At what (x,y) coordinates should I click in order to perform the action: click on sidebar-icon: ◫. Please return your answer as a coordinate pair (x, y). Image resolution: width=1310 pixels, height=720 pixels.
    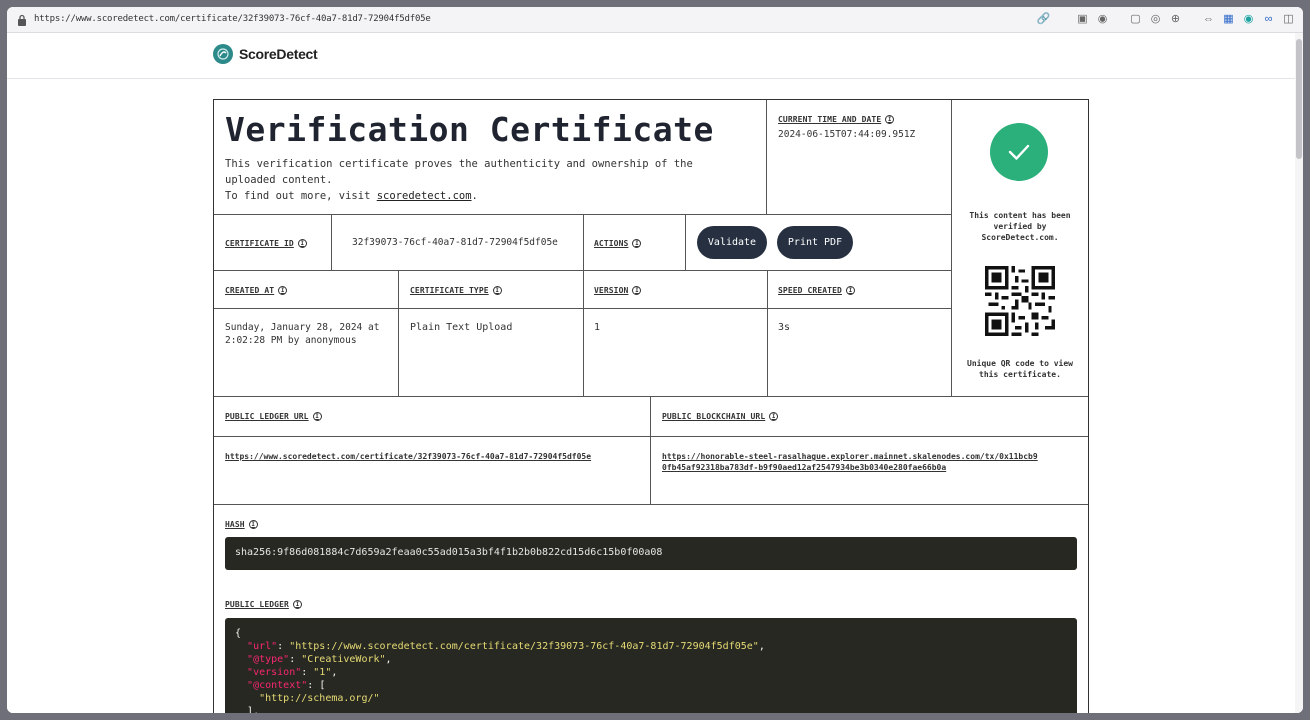
    Looking at the image, I should click on (1288, 19).